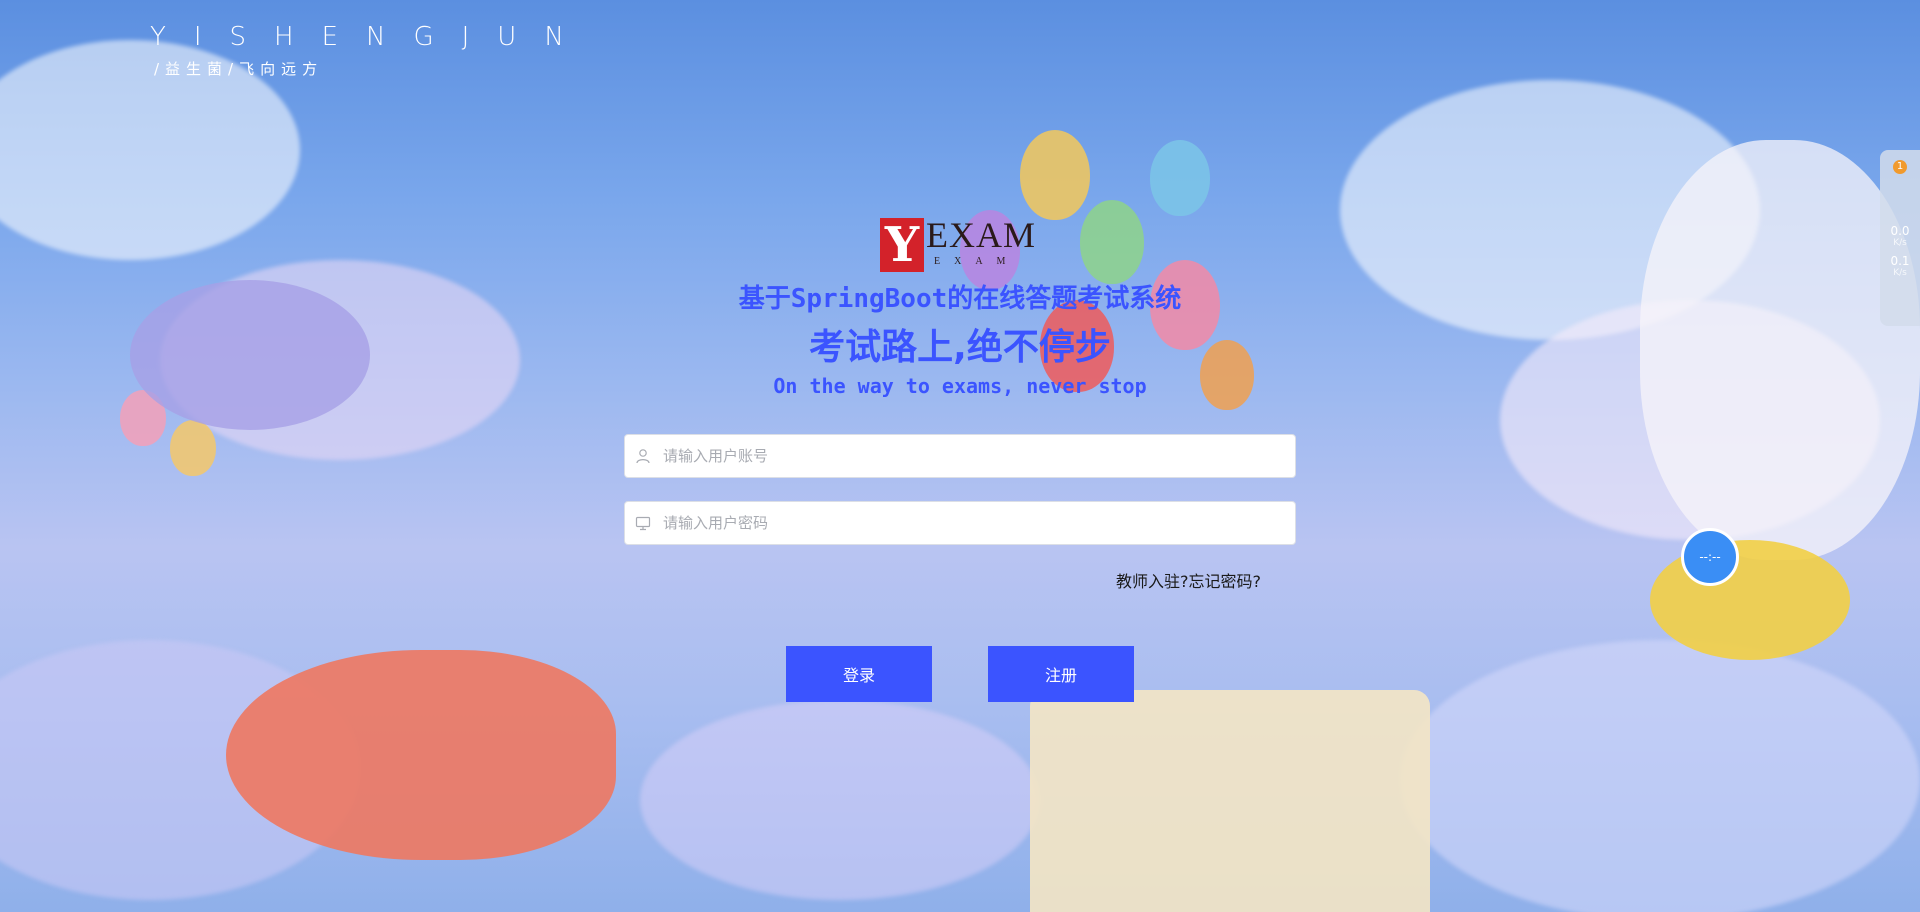 This screenshot has width=1920, height=912. What do you see at coordinates (371, 37) in the screenshot?
I see `brand-title: YISHENGJUN` at bounding box center [371, 37].